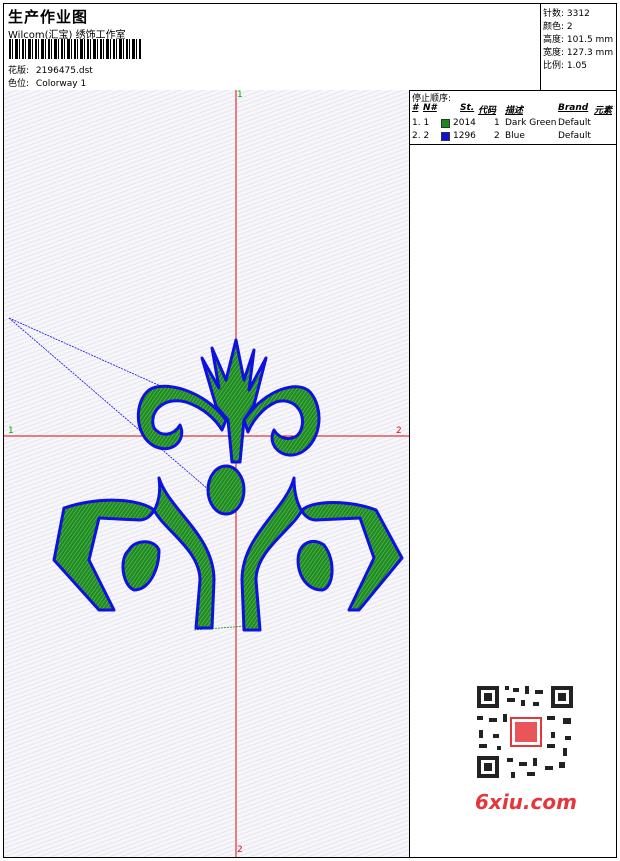  I want to click on design-label: 花版:, so click(19, 71).